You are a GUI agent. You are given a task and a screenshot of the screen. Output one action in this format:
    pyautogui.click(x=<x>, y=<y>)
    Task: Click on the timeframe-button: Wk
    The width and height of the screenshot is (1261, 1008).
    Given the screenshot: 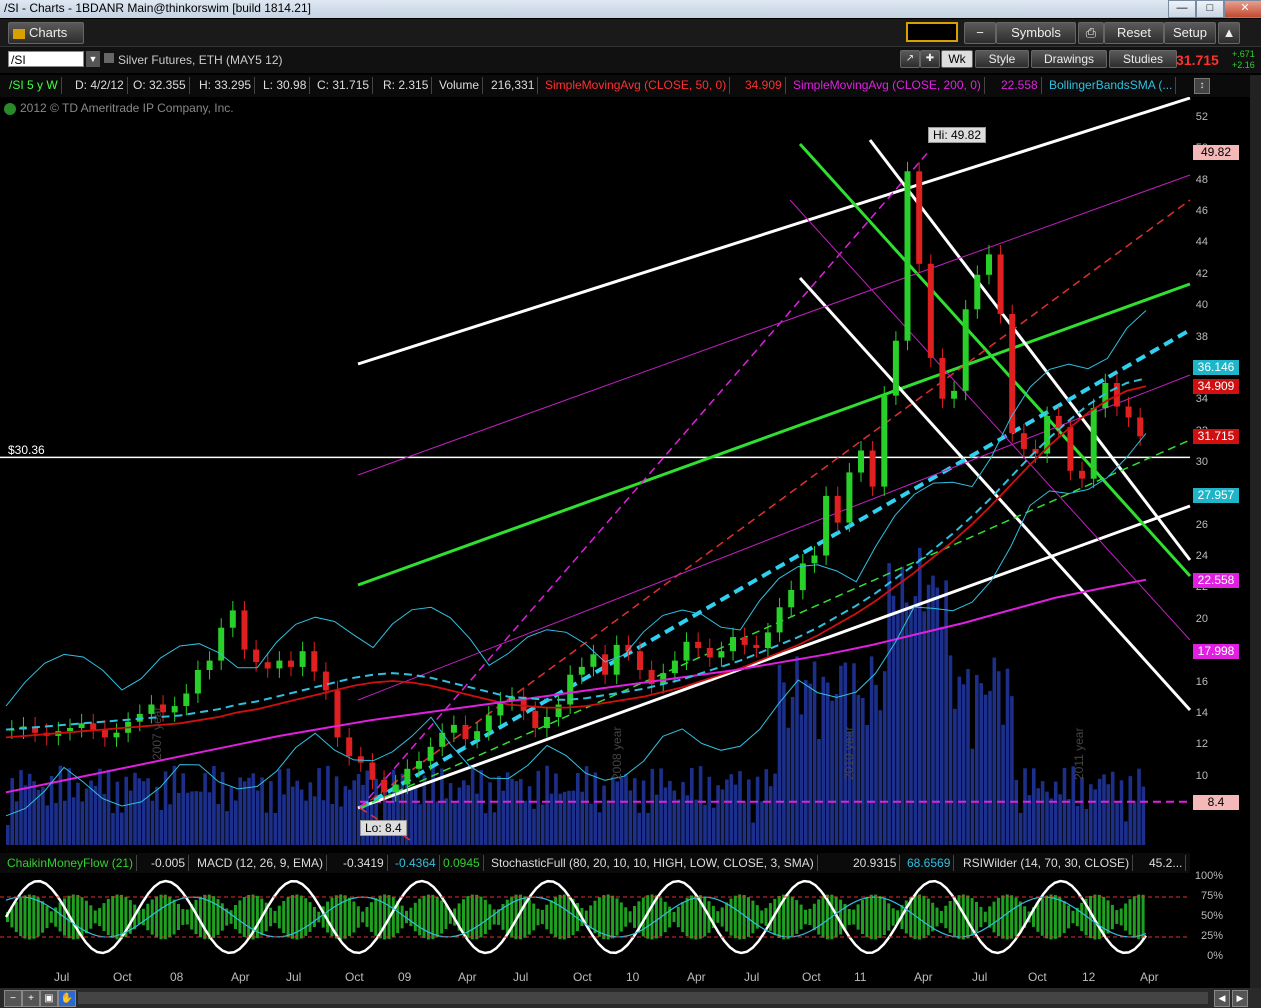 What is the action you would take?
    pyautogui.click(x=957, y=59)
    